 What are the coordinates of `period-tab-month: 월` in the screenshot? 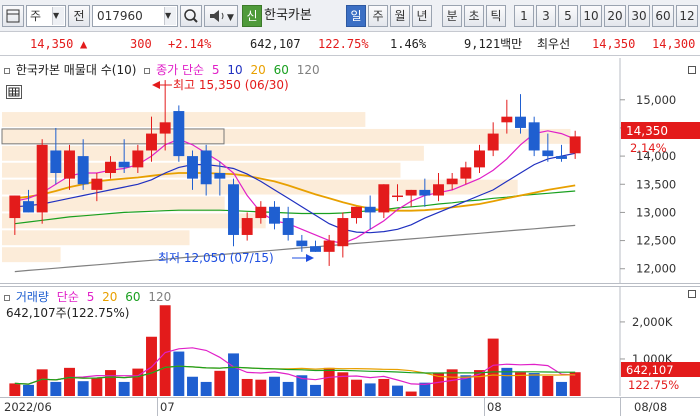 It's located at (400, 16).